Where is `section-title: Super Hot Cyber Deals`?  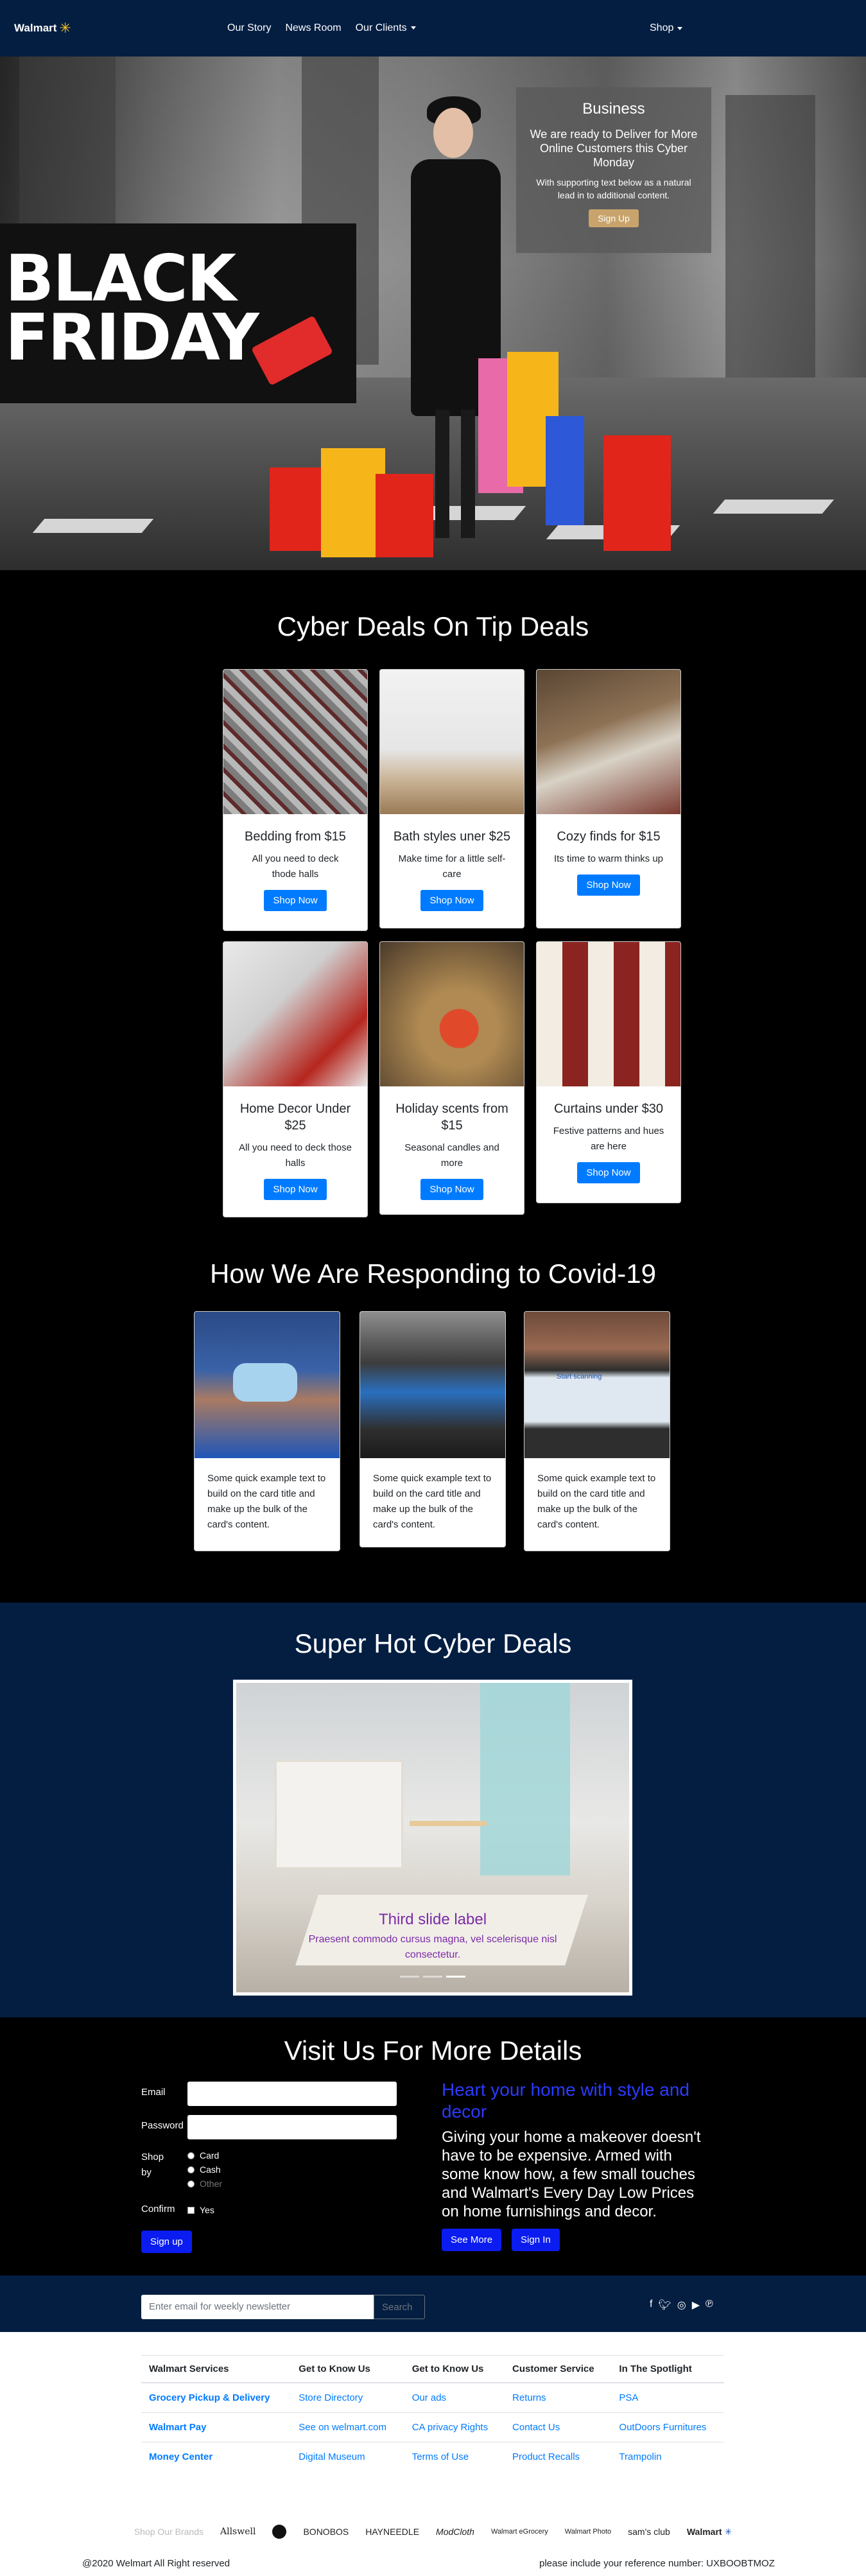 section-title: Super Hot Cyber Deals is located at coordinates (433, 1643).